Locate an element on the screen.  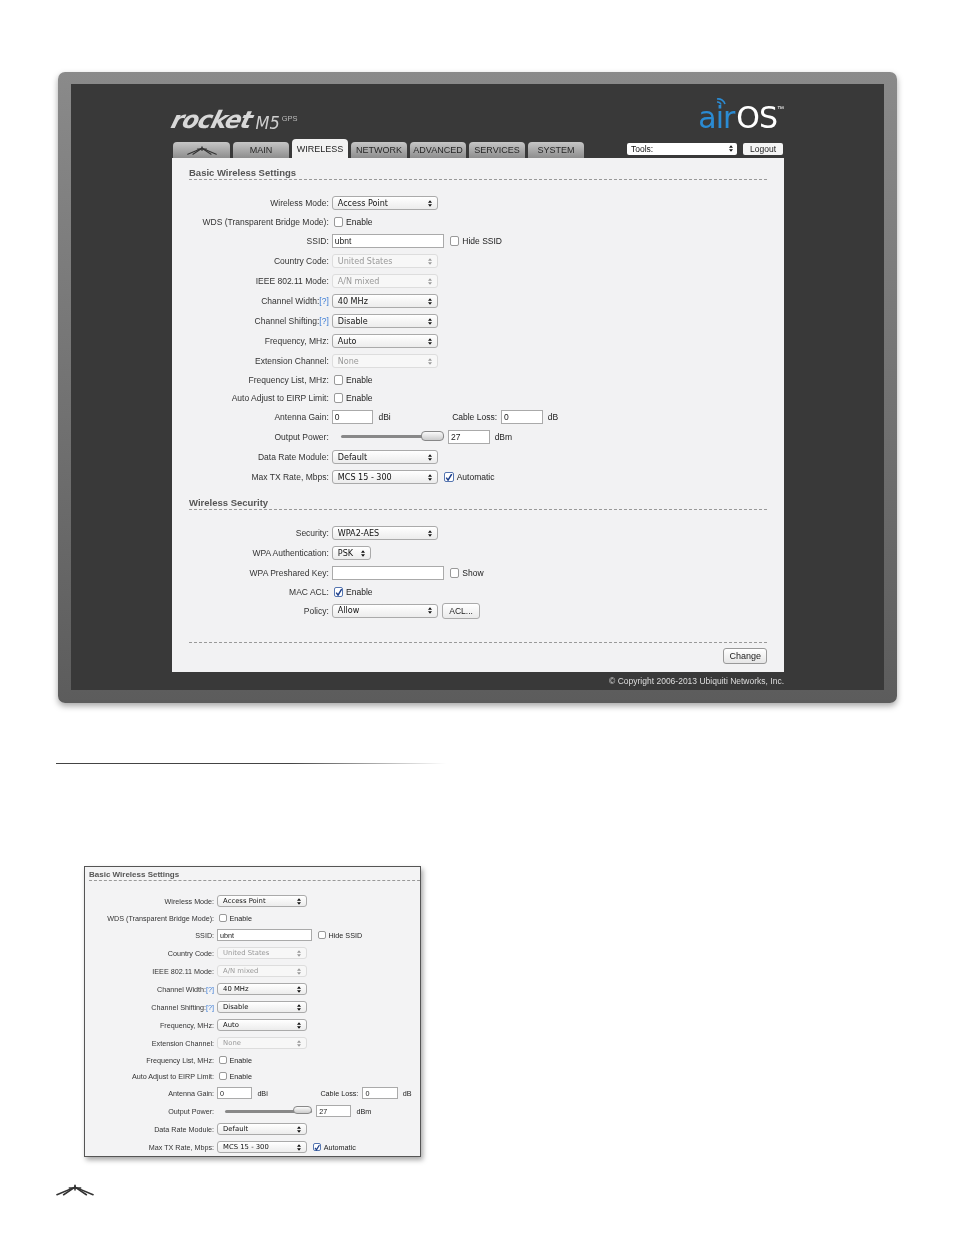
checkbox-label: Show is located at coordinates (473, 573).